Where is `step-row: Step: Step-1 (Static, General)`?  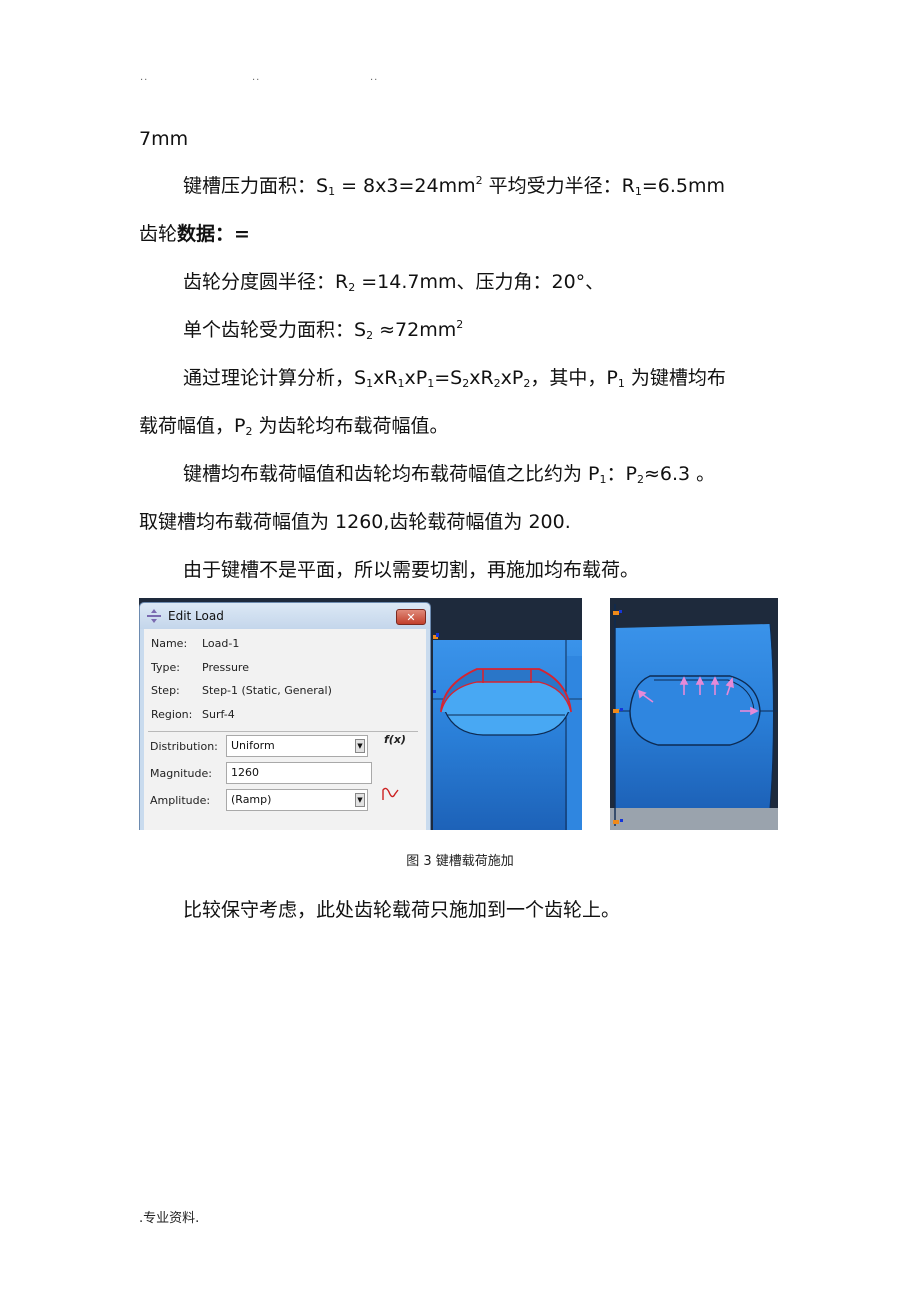 step-row: Step: Step-1 (Static, General) is located at coordinates (241, 690).